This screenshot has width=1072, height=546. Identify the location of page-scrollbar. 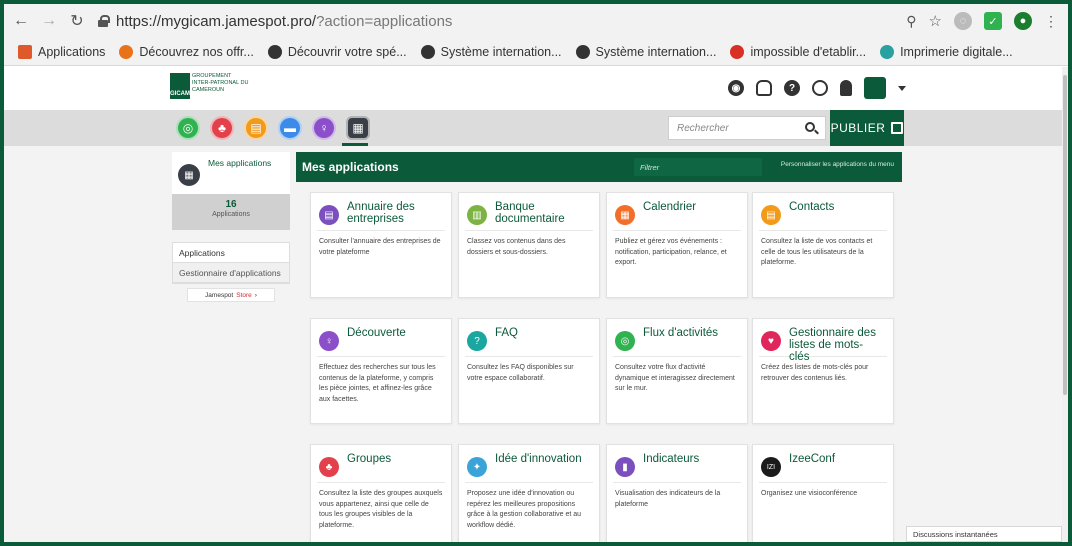
(1065, 304).